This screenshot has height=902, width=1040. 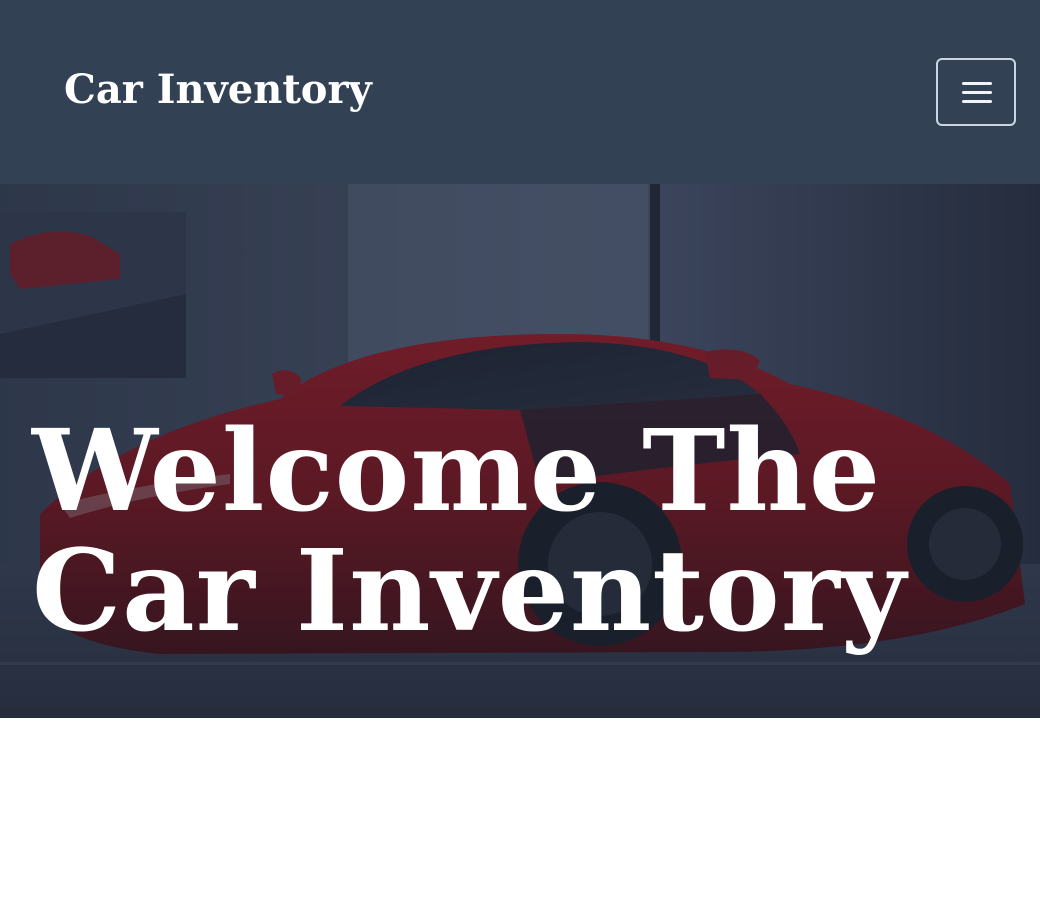 What do you see at coordinates (218, 90) in the screenshot?
I see `brand-logo-text: Car Inventory` at bounding box center [218, 90].